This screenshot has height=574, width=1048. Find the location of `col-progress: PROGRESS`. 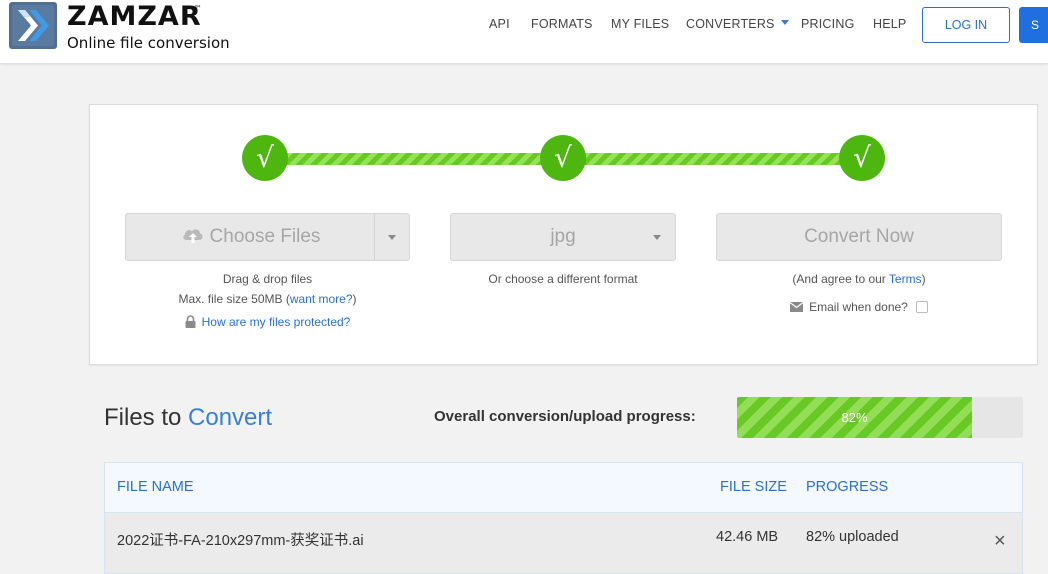

col-progress: PROGRESS is located at coordinates (847, 487).